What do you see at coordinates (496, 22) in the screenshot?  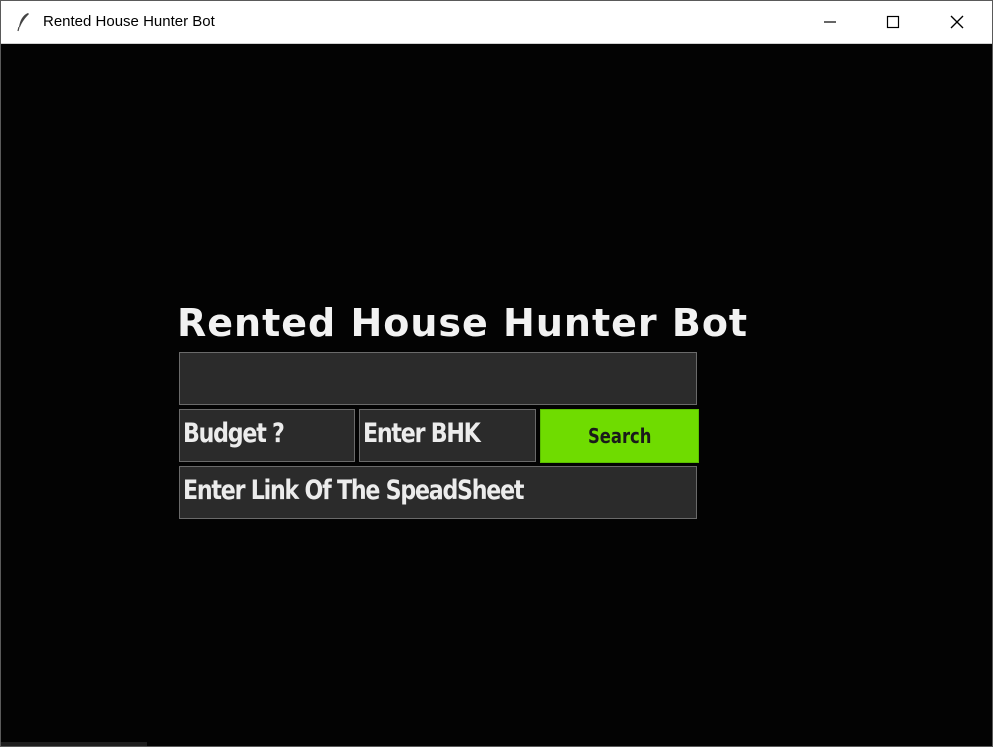 I see `title-bar: Rented House Hunter Bot` at bounding box center [496, 22].